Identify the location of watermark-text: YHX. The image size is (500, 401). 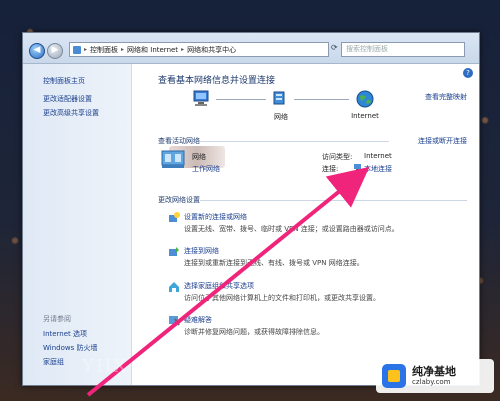
(105, 366).